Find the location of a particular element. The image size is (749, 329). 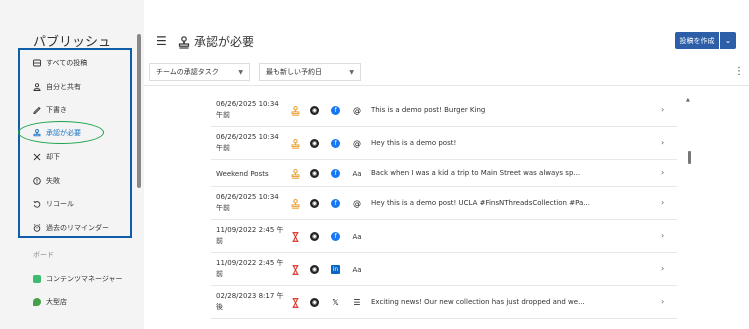

post-text: Hey this is a demo post! is located at coordinates (414, 142).